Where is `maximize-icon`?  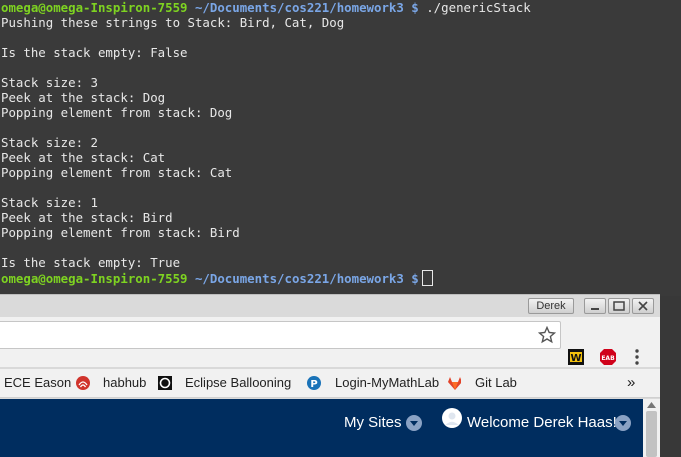 maximize-icon is located at coordinates (619, 306).